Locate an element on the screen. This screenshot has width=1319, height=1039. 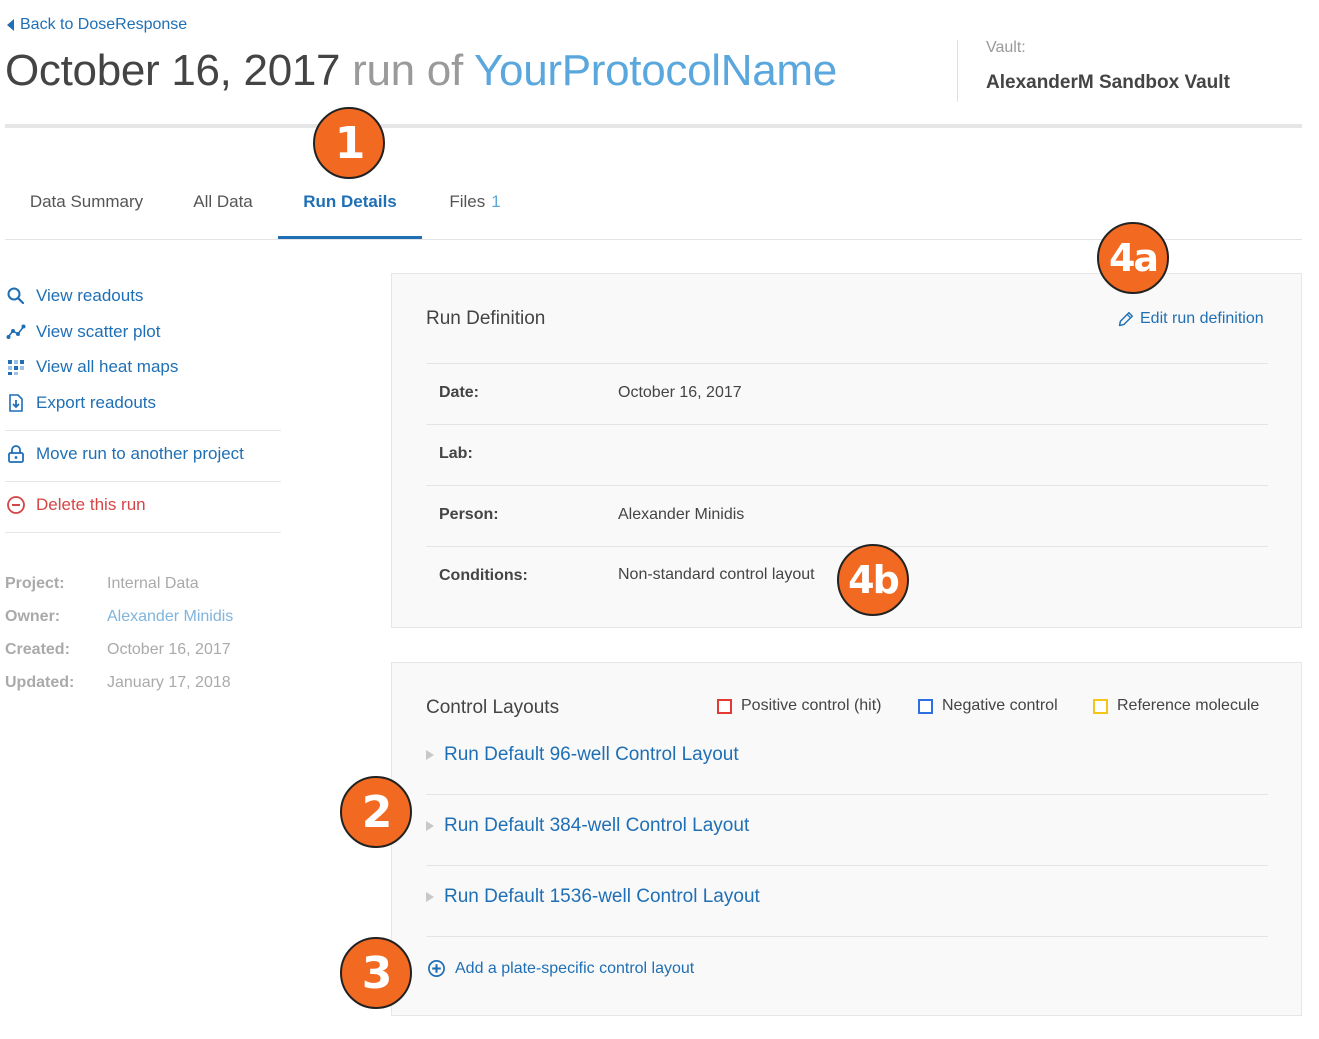
vault-label: Vault: is located at coordinates (1006, 47).